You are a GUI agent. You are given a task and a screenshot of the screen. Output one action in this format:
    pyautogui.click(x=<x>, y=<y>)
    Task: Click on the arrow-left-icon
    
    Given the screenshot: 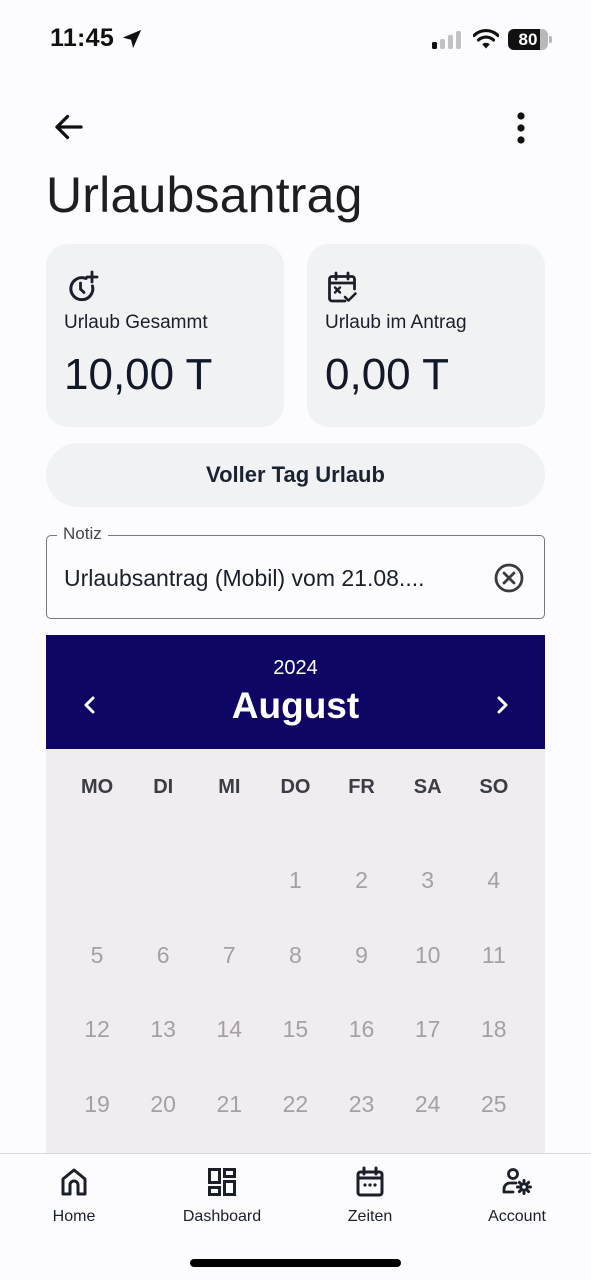 What is the action you would take?
    pyautogui.click(x=69, y=127)
    